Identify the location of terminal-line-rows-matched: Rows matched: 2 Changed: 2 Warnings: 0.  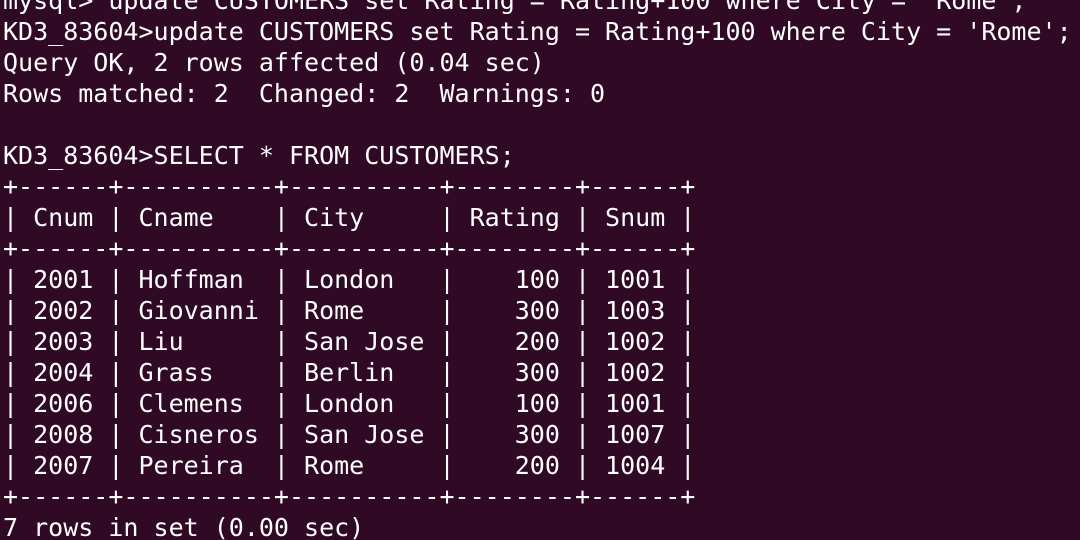
(304, 93).